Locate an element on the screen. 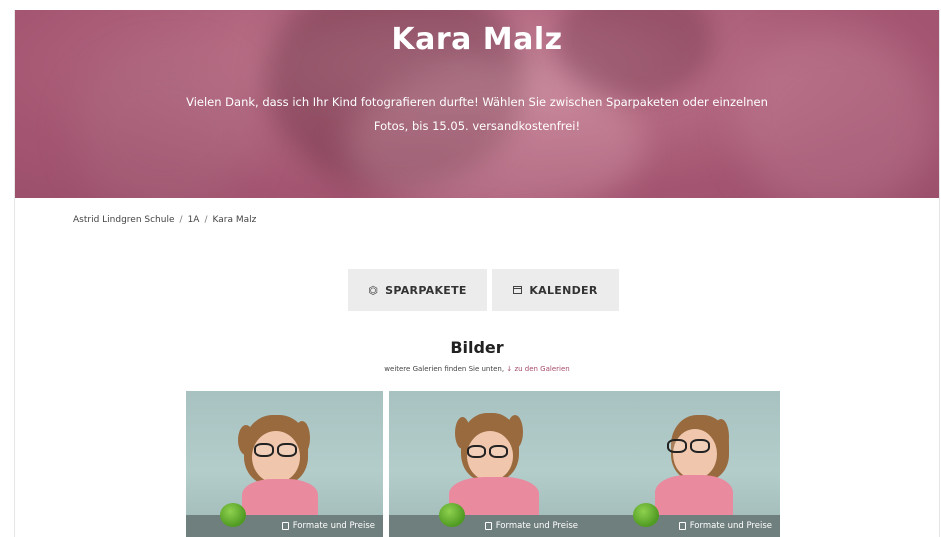 The height and width of the screenshot is (537, 941). sparpakete-label: SPARPAKETE is located at coordinates (426, 290).